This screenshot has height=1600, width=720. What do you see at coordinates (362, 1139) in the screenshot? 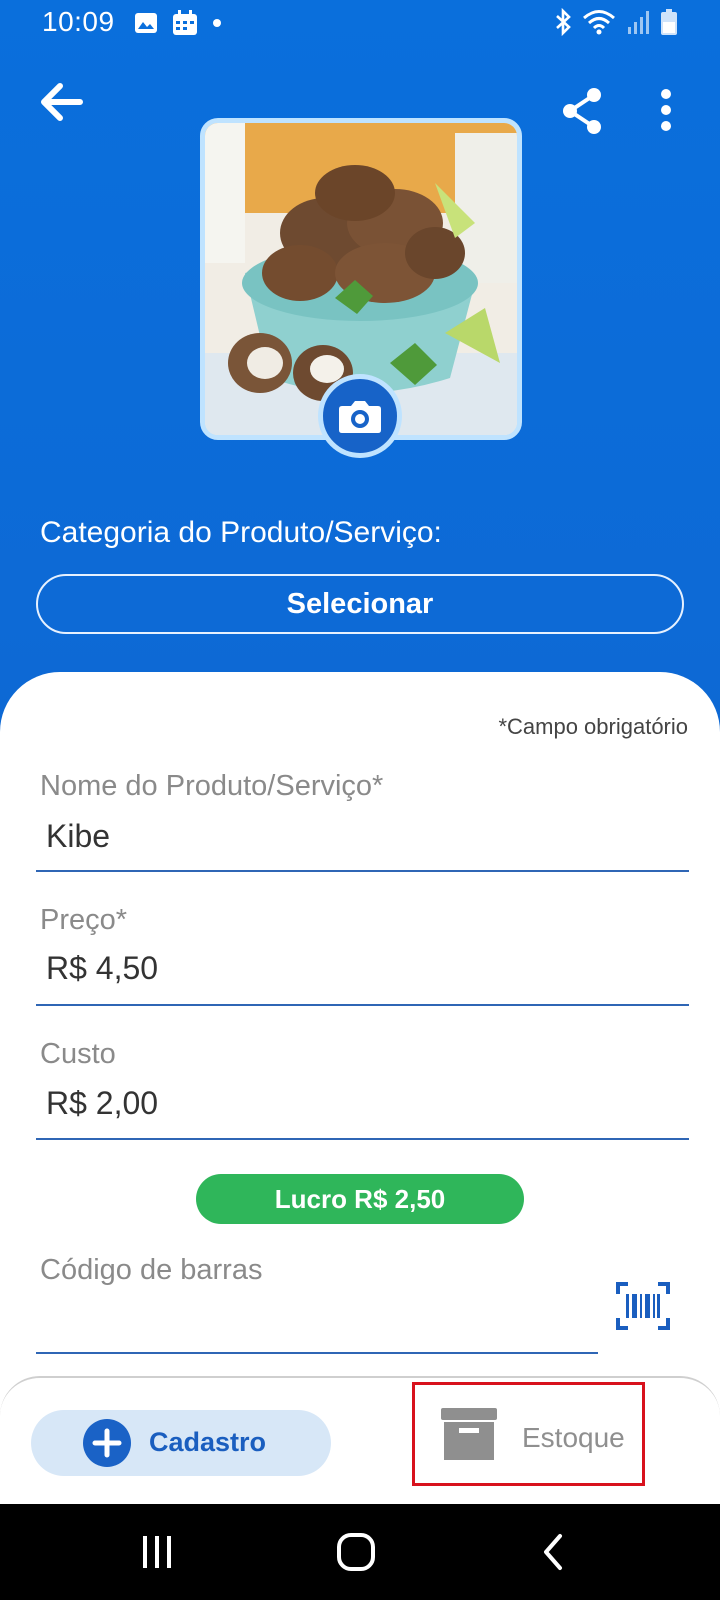
I see `cost-field-underline` at bounding box center [362, 1139].